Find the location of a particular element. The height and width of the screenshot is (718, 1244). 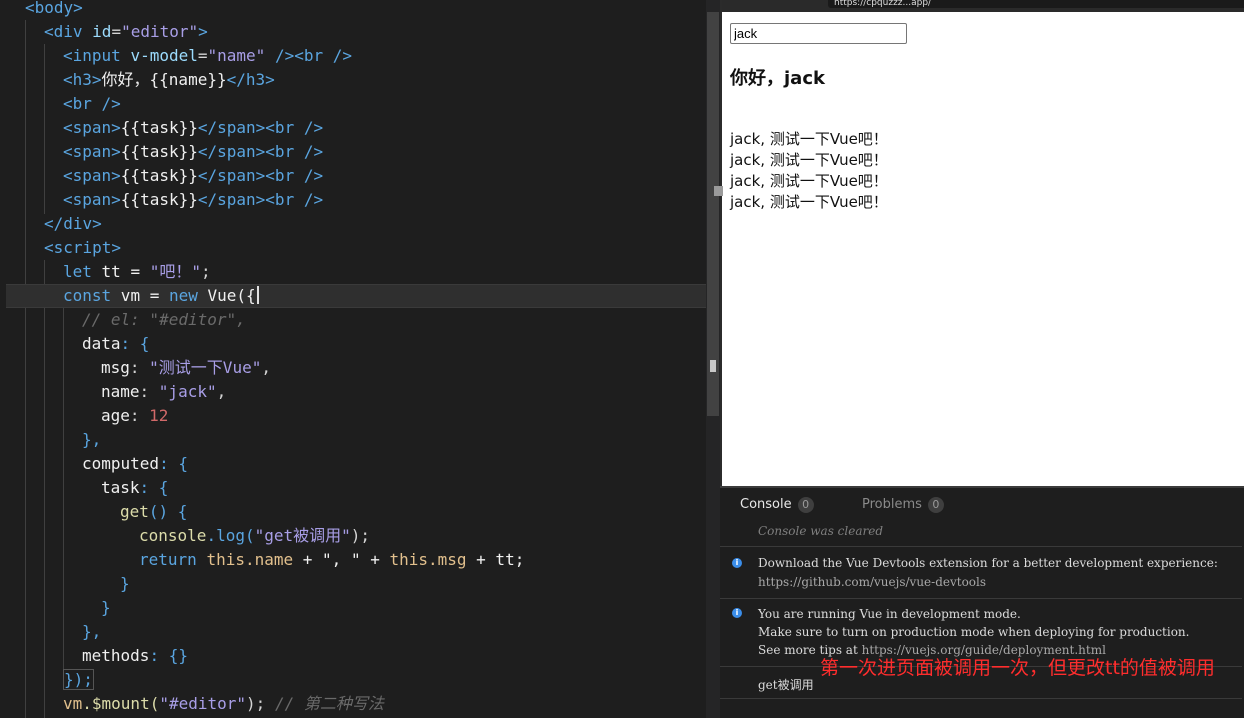

tab-label: Console is located at coordinates (766, 504).